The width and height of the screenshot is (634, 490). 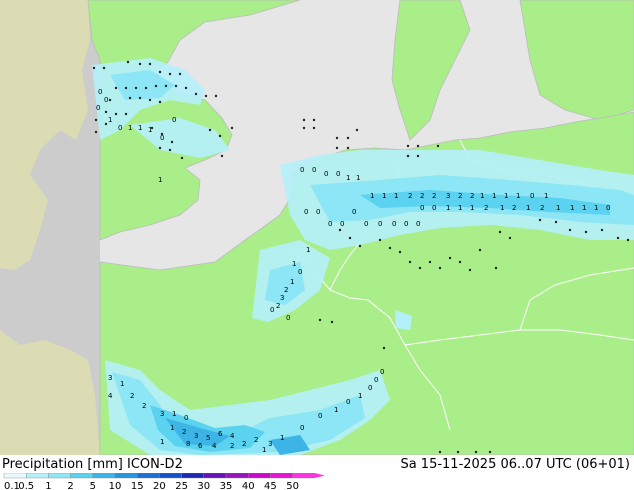 I want to click on model-text: ICON-D2, so click(x=155, y=464).